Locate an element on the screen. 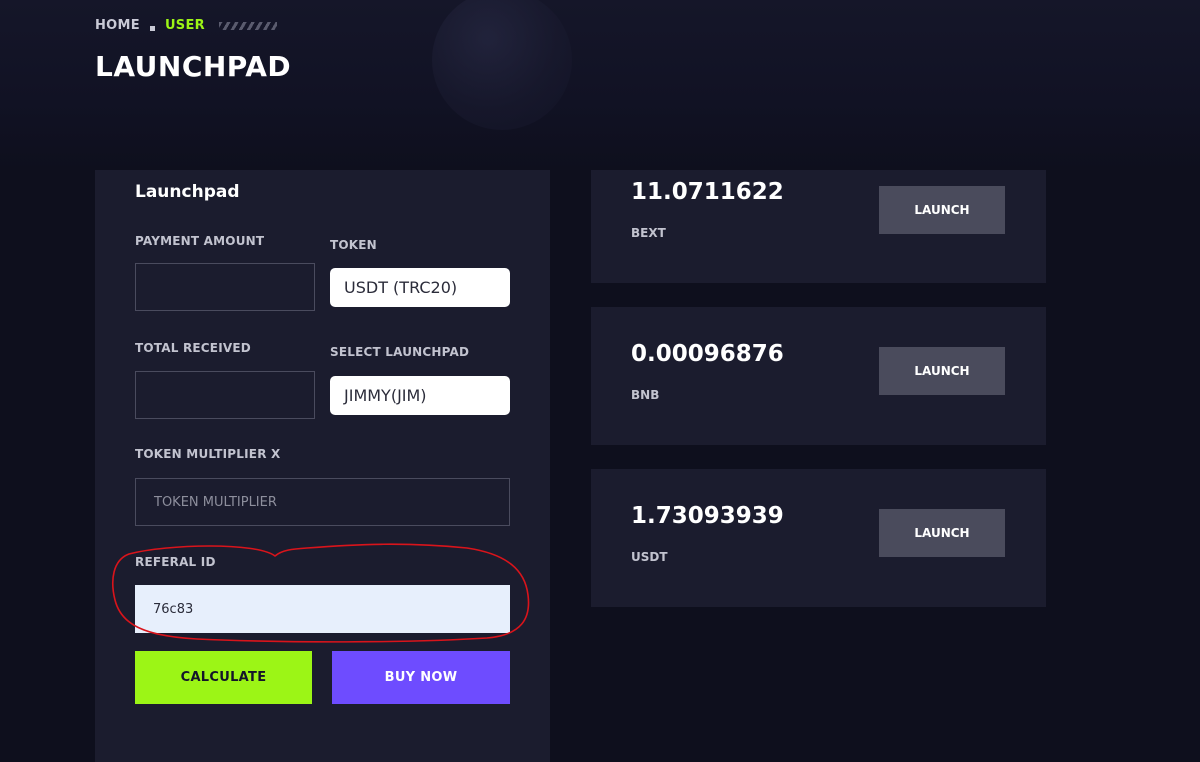 This screenshot has height=762, width=1200. balance-card-bext: 11.0711622 BEXT LAUNCH is located at coordinates (818, 226).